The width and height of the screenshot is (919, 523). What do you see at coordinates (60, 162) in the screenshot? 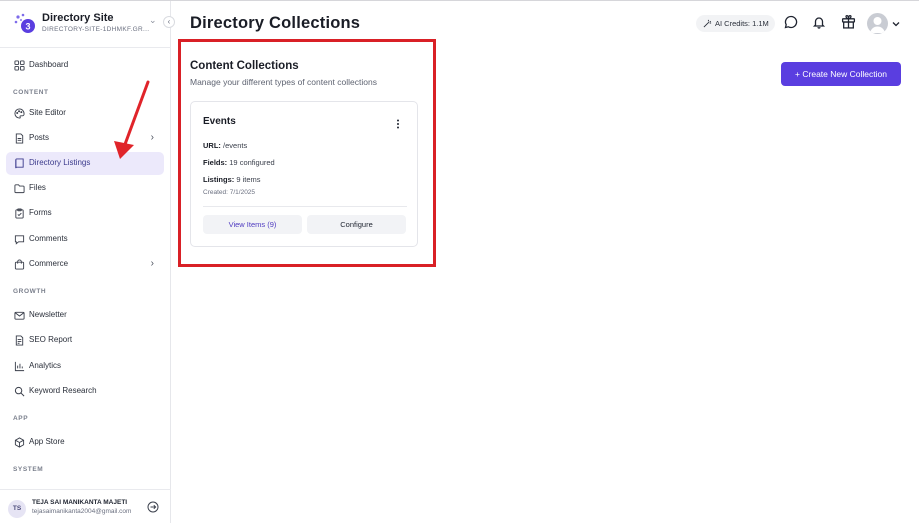
I see `sidebar-item-label: Directory Listings` at bounding box center [60, 162].